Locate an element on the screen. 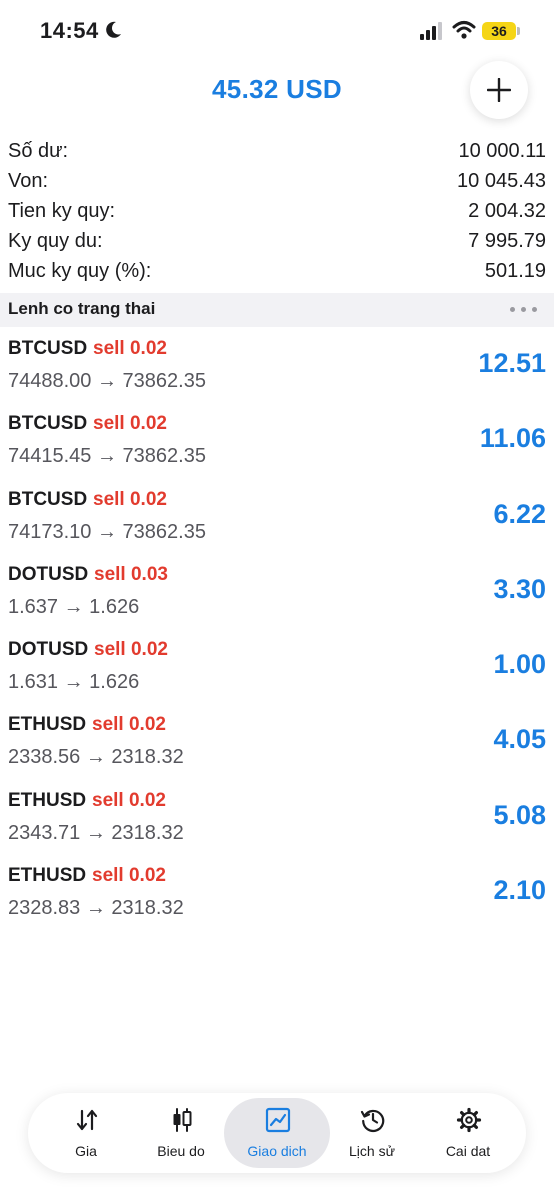 The width and height of the screenshot is (554, 1200). position-prices: 2328.83 → 2318.32 is located at coordinates (96, 908).